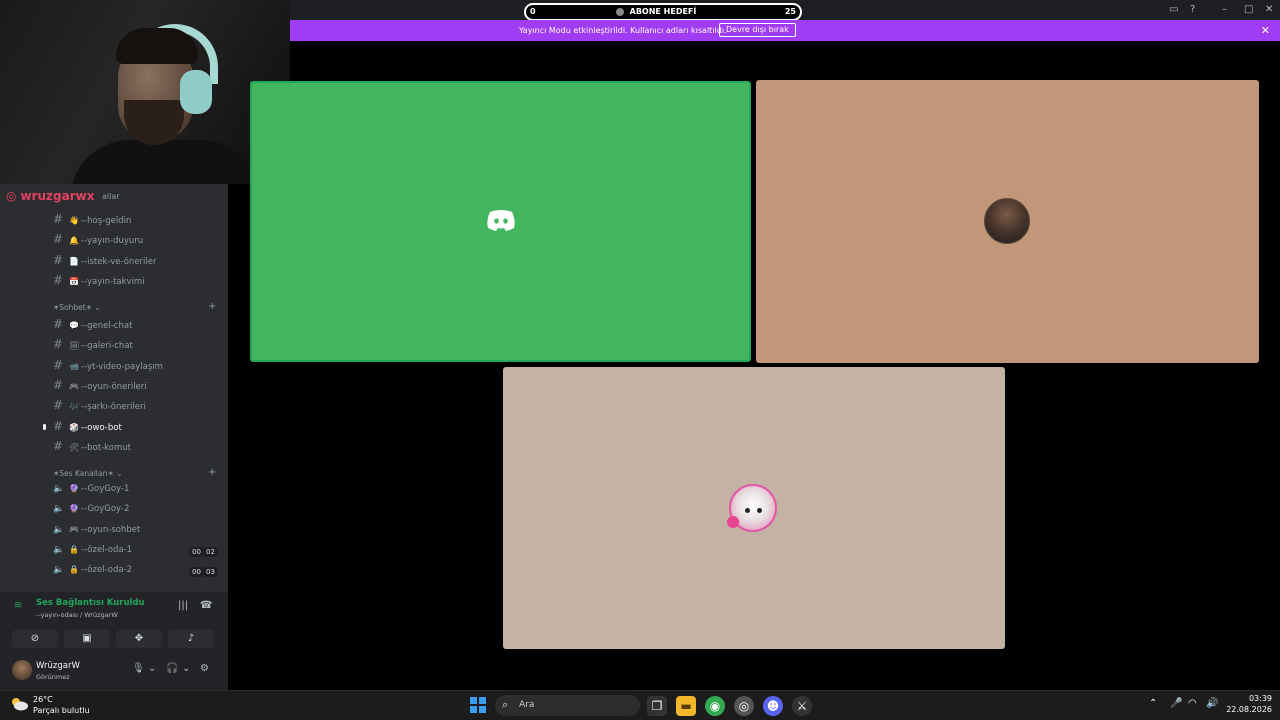 The width and height of the screenshot is (1280, 720). What do you see at coordinates (802, 706) in the screenshot?
I see `app-icon: ⚔` at bounding box center [802, 706].